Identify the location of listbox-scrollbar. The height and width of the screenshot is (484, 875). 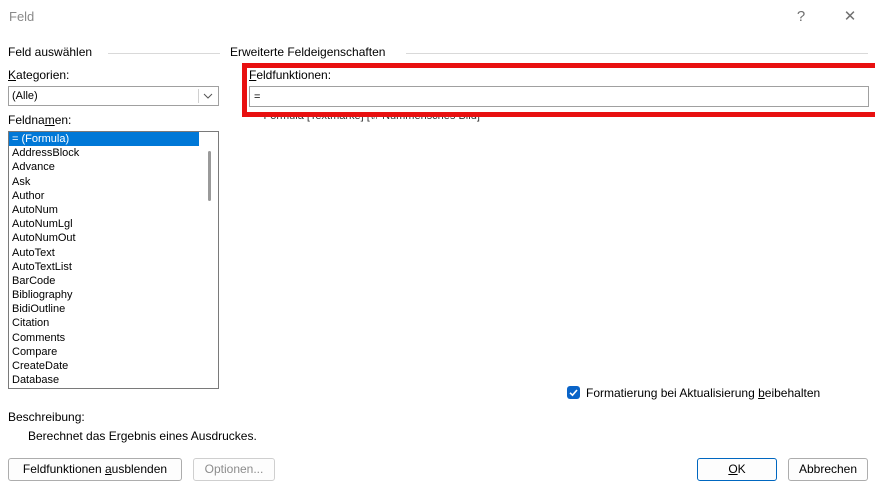
(209, 260).